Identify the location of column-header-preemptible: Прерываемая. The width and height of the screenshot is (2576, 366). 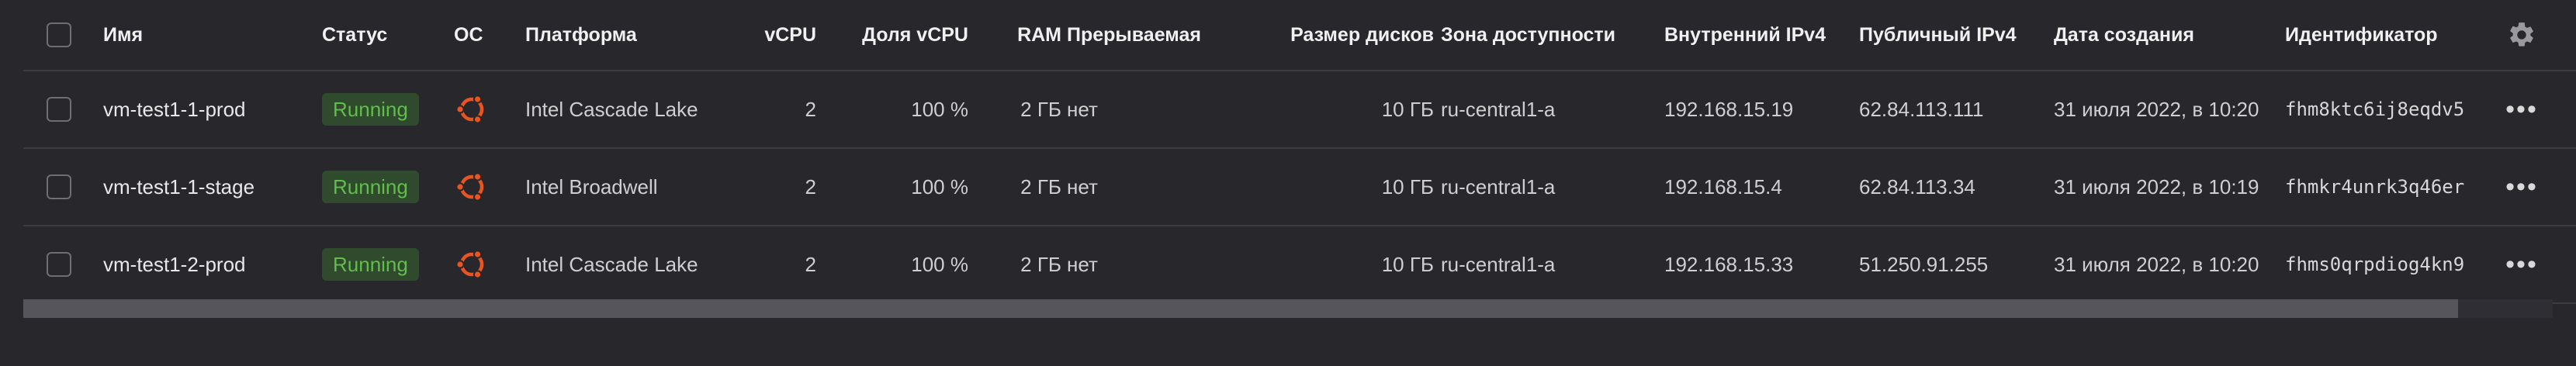
(1152, 35).